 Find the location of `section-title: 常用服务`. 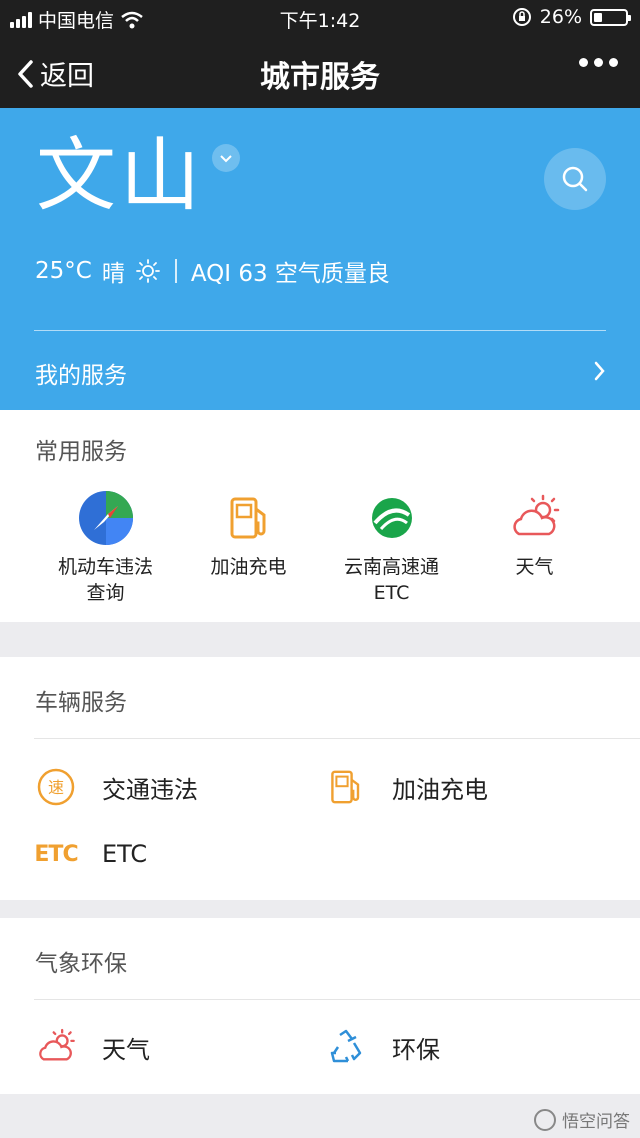

section-title: 常用服务 is located at coordinates (81, 452).